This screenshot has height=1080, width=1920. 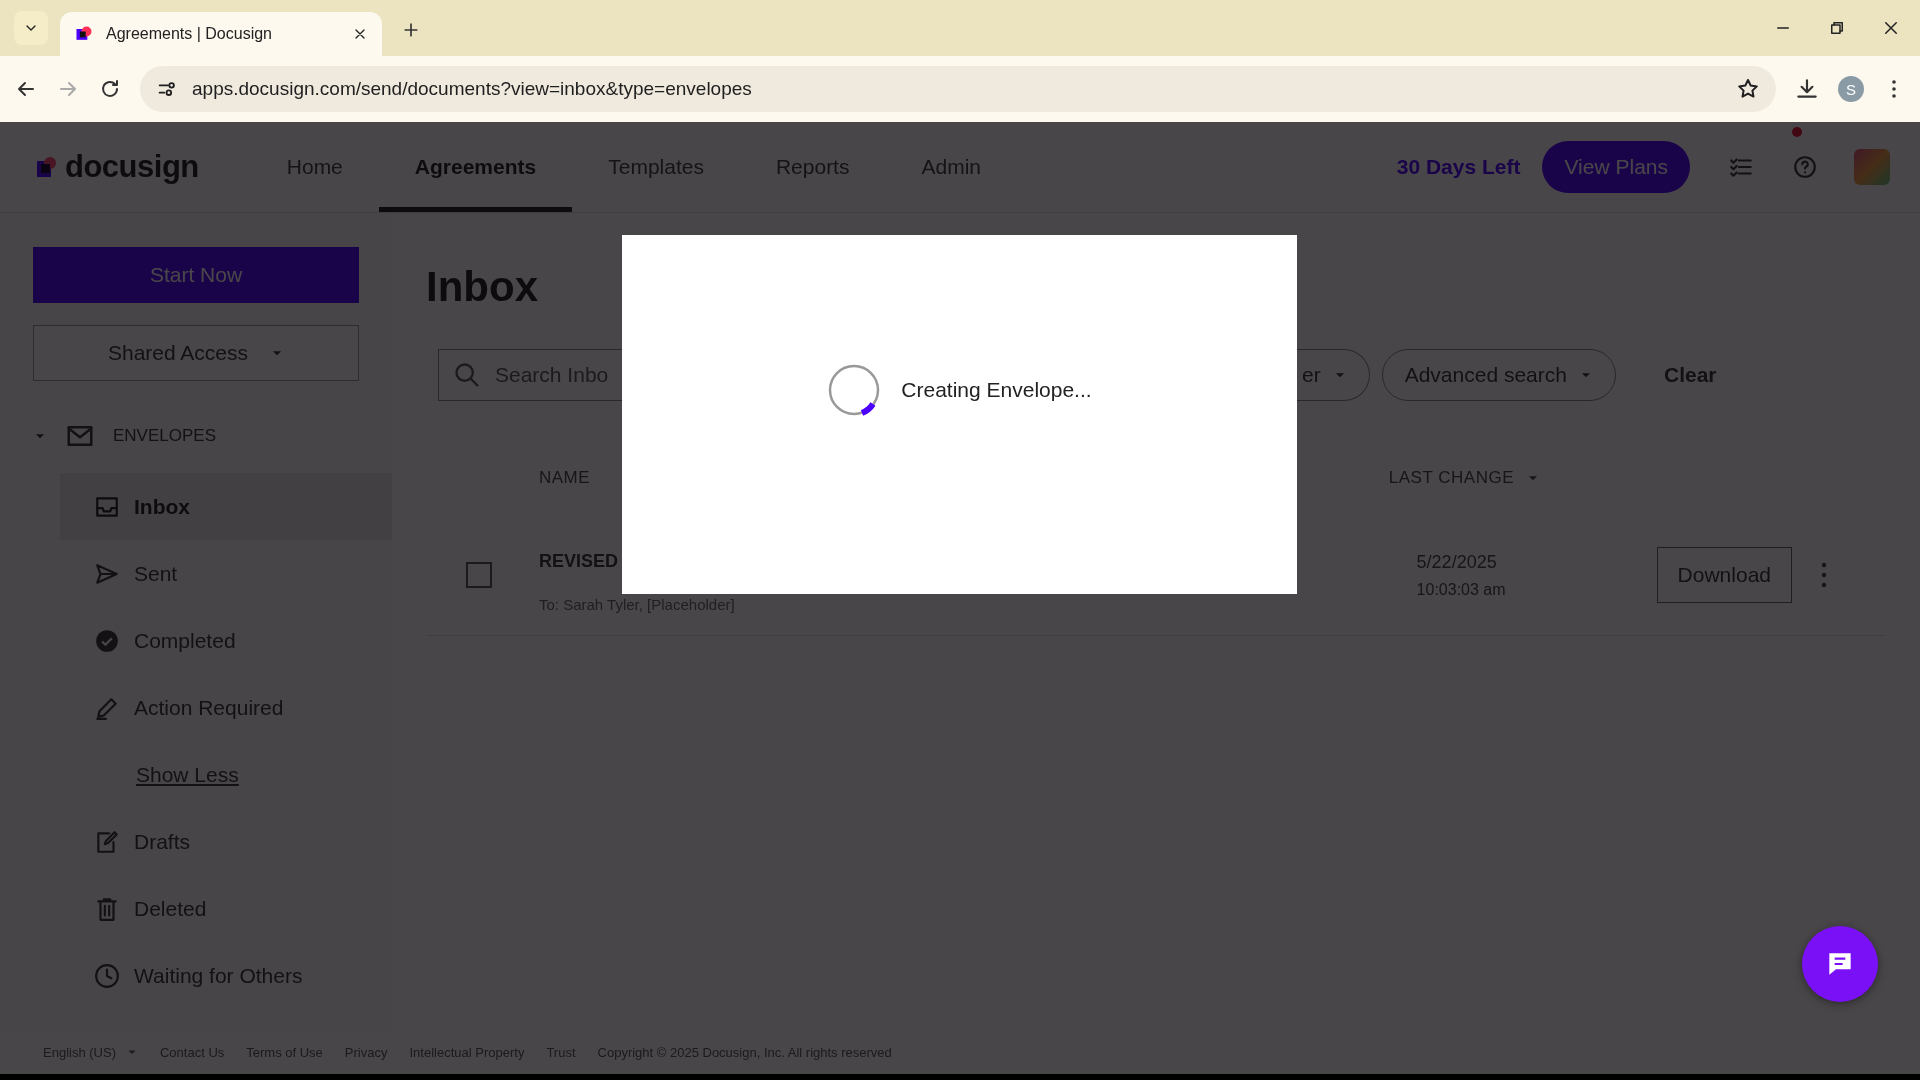 What do you see at coordinates (1458, 167) in the screenshot?
I see `trial-days-link: 30 Days Left` at bounding box center [1458, 167].